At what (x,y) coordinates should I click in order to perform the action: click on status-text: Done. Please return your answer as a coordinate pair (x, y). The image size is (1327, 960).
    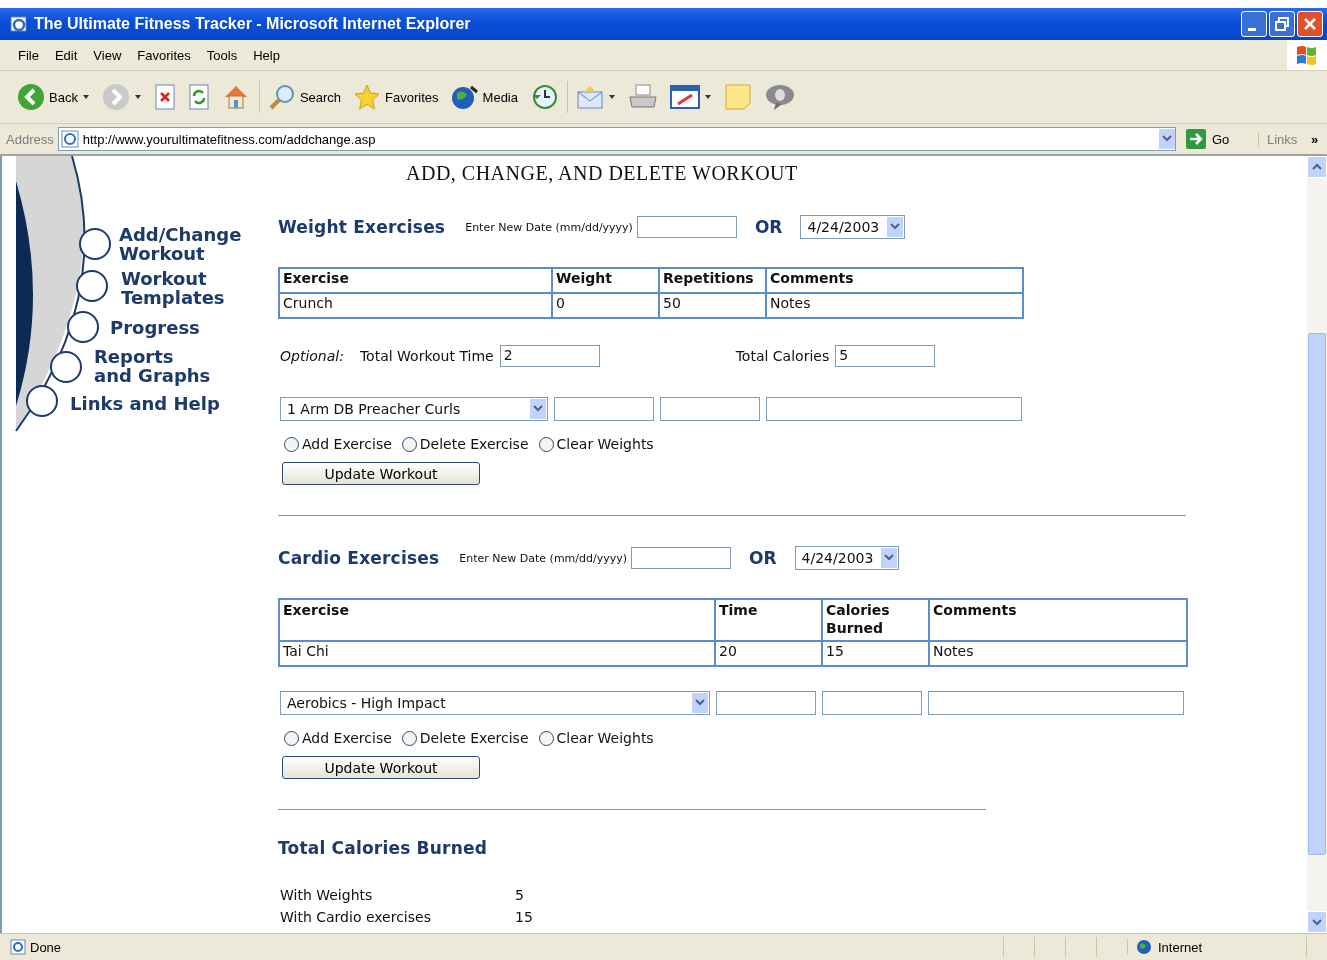
    Looking at the image, I should click on (501, 947).